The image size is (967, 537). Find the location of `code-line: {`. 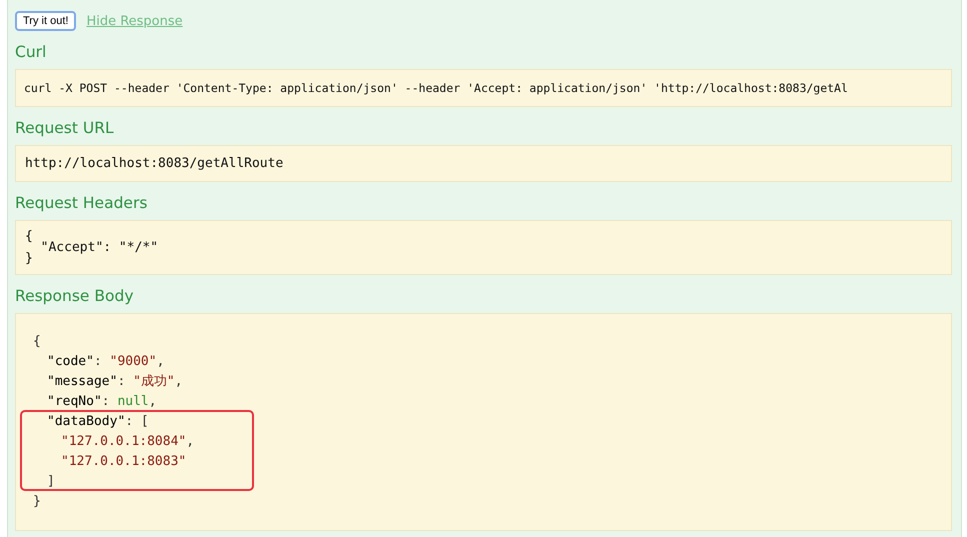

code-line: { is located at coordinates (37, 342).